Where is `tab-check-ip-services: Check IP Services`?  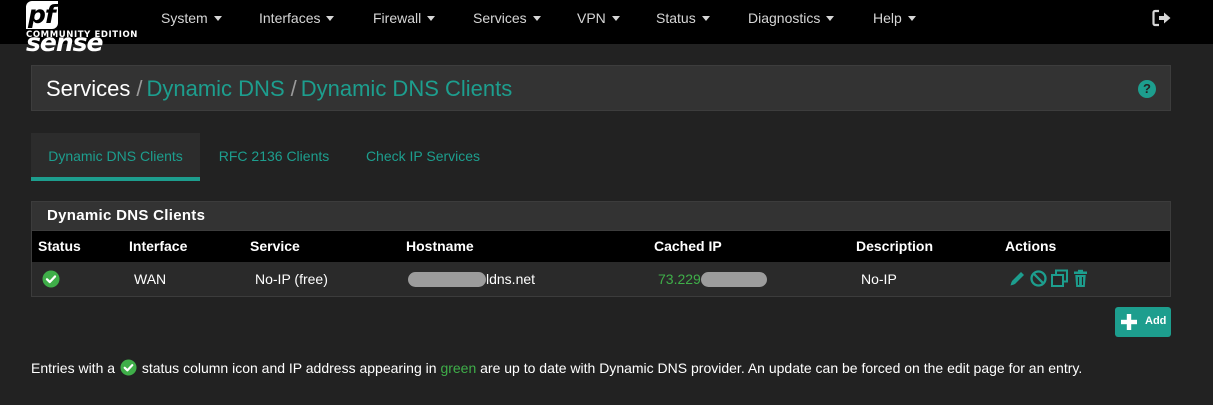
tab-check-ip-services: Check IP Services is located at coordinates (423, 157).